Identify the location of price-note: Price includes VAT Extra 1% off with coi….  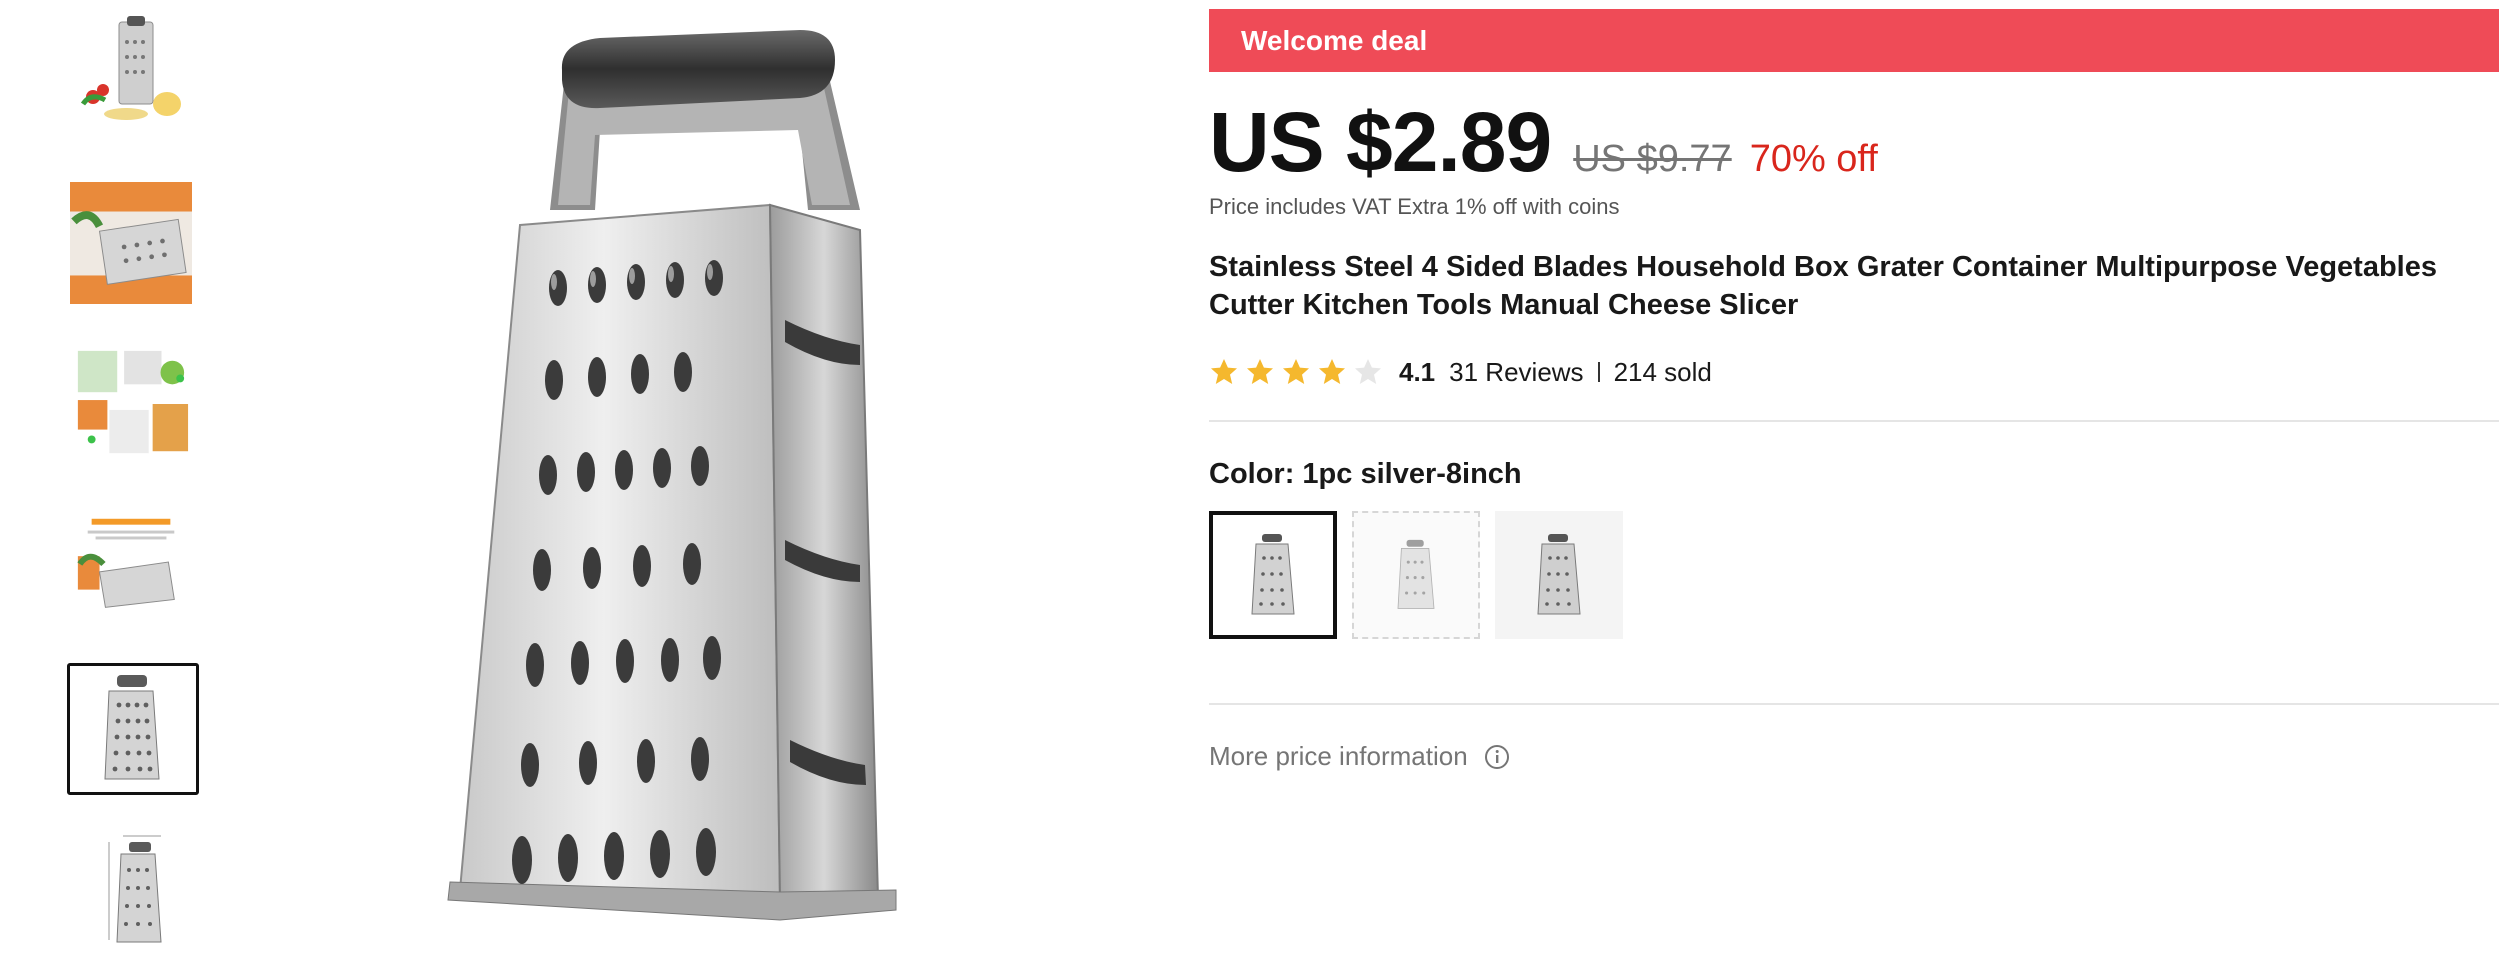
(1414, 206).